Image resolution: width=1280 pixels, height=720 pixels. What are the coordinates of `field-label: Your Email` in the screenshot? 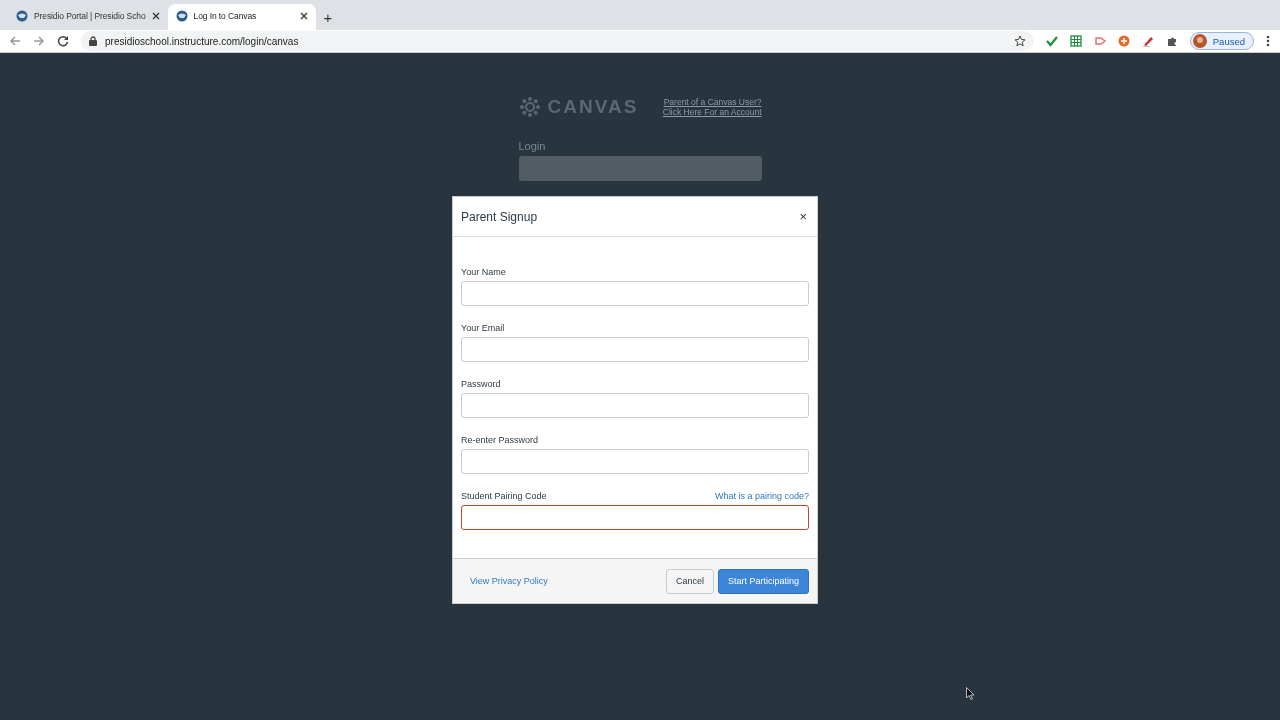 It's located at (483, 328).